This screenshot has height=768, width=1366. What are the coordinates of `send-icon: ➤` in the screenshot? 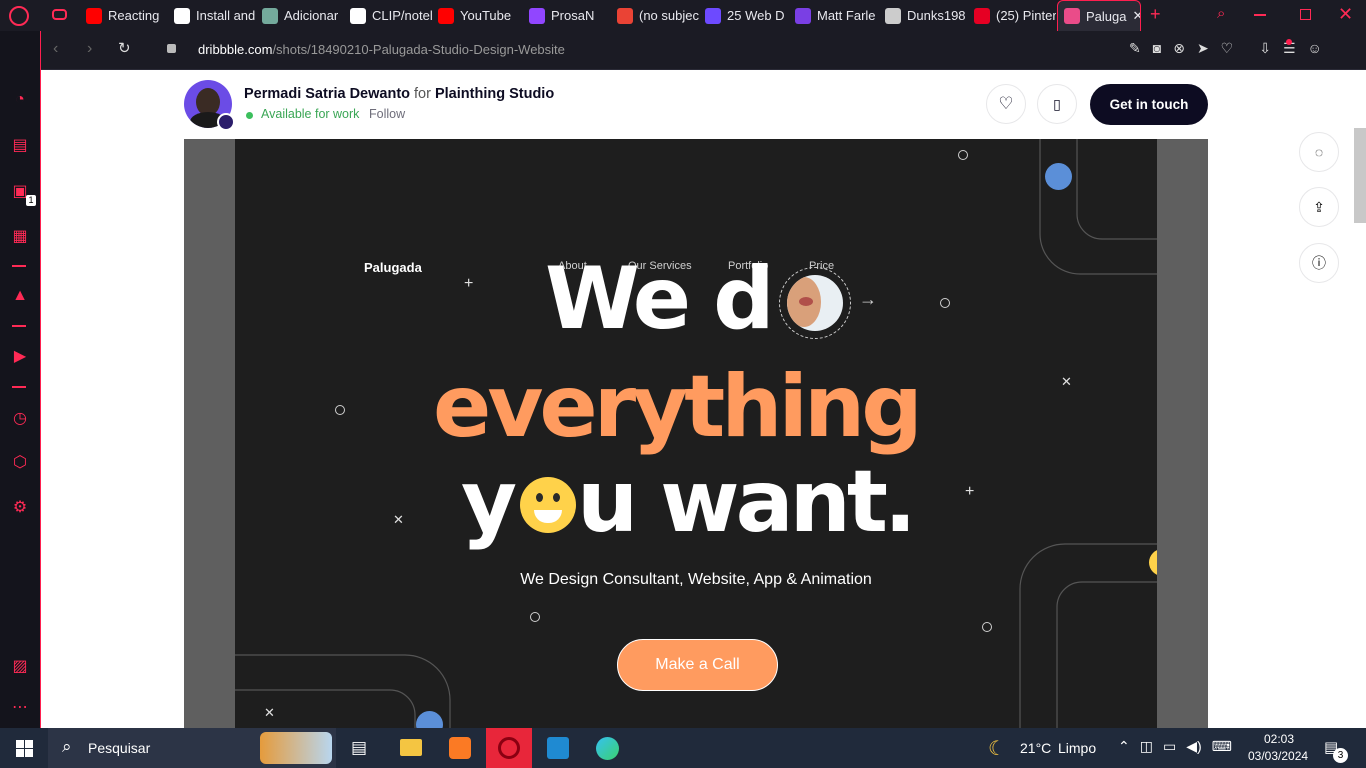 It's located at (1203, 48).